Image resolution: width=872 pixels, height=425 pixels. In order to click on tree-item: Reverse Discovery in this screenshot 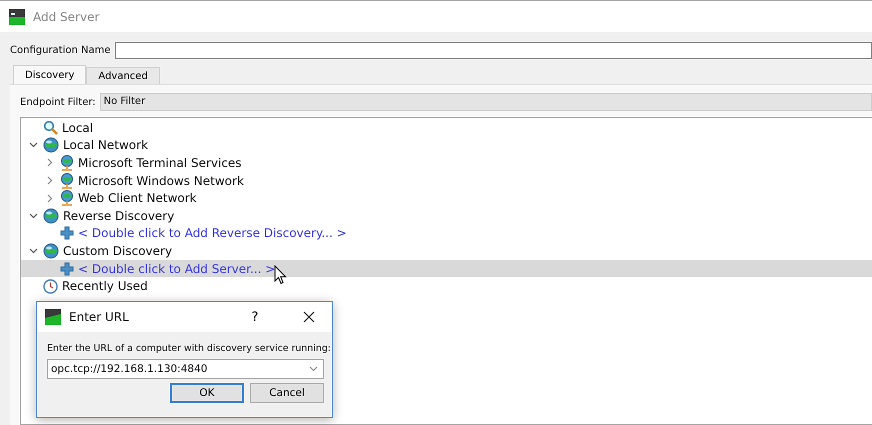, I will do `click(446, 215)`.